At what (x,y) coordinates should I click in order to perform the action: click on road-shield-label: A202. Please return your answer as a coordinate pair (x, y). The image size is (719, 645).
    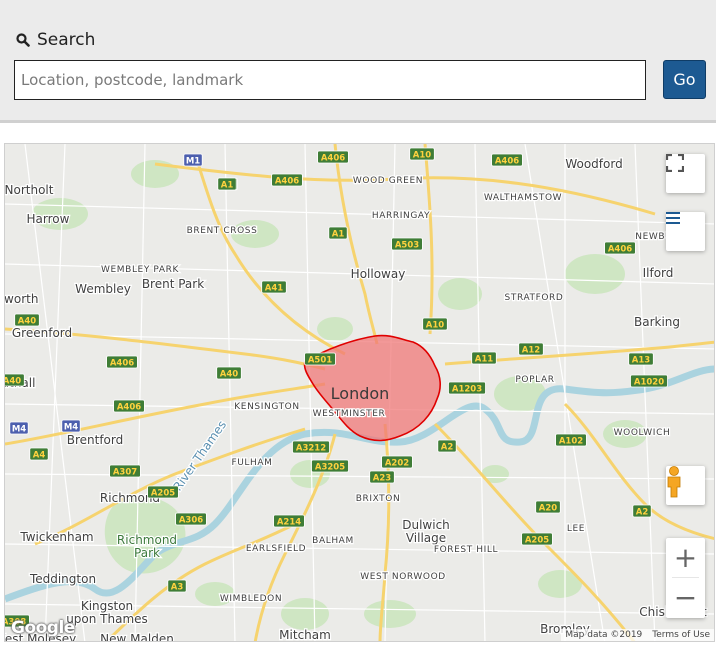
    Looking at the image, I should click on (397, 464).